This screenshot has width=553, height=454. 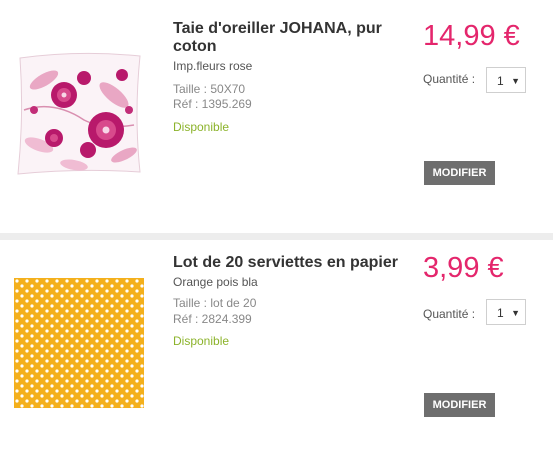 I want to click on product-reference: Réf : 2824.399, so click(x=212, y=319).